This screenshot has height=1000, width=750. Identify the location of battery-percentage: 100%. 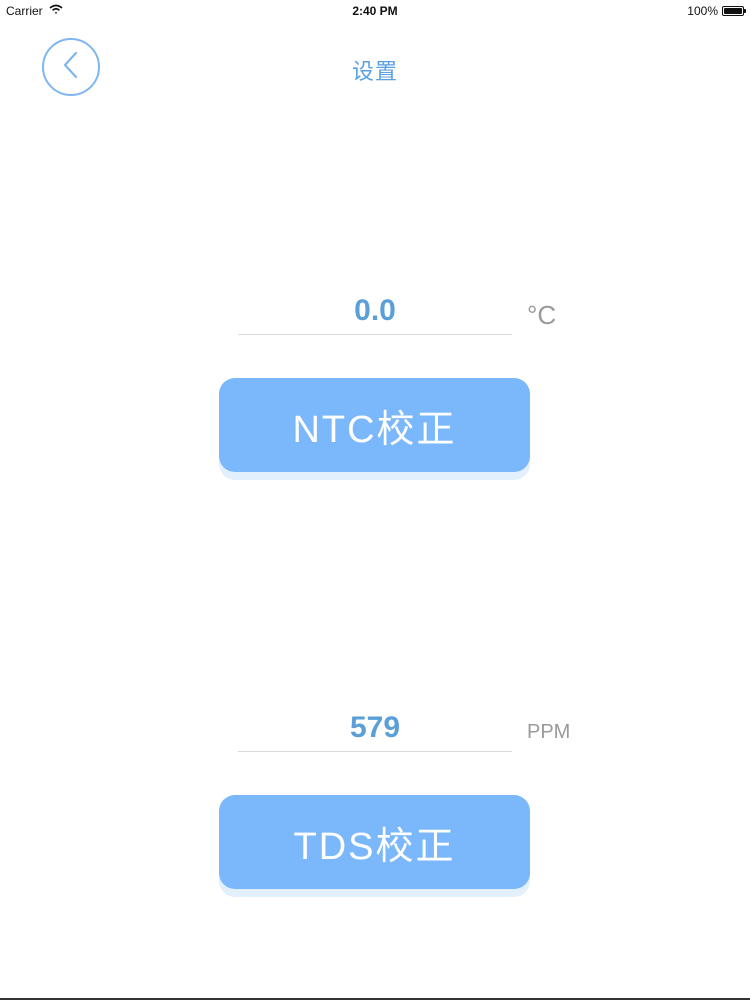
(702, 11).